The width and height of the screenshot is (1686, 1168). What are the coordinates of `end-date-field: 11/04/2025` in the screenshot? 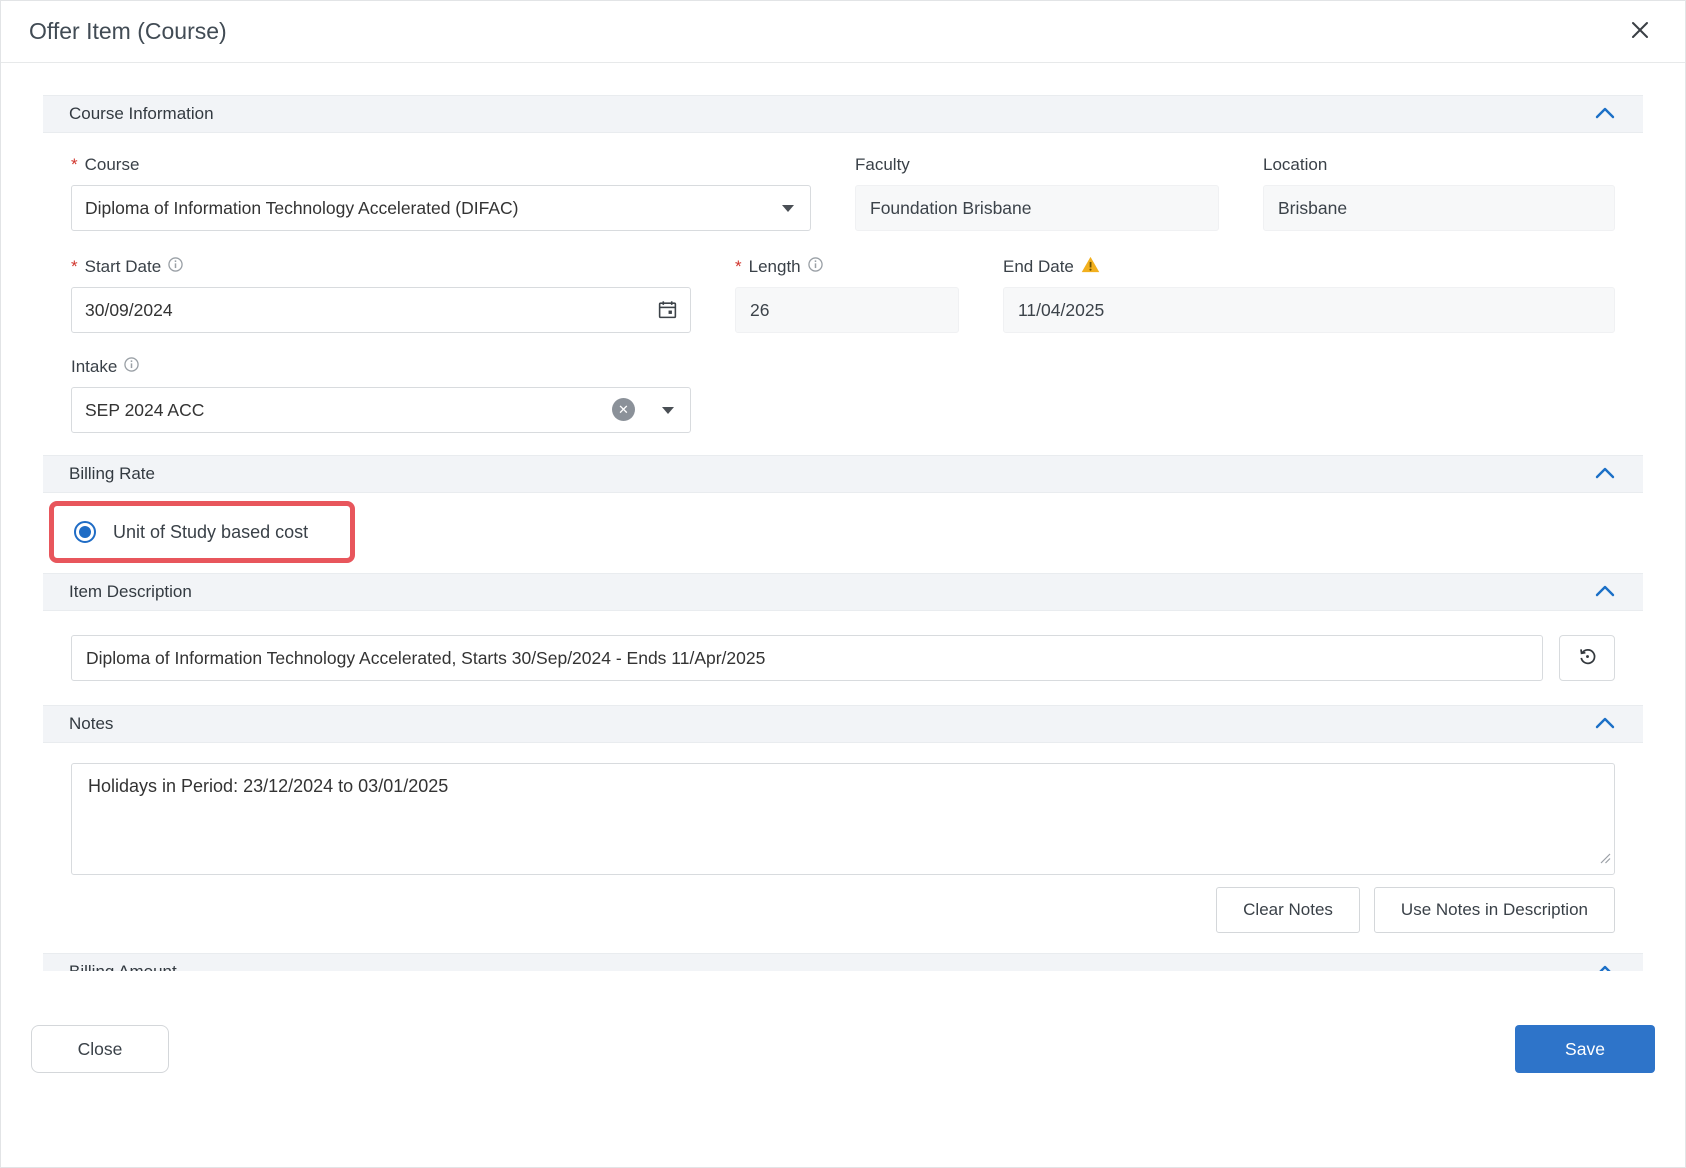 It's located at (1309, 310).